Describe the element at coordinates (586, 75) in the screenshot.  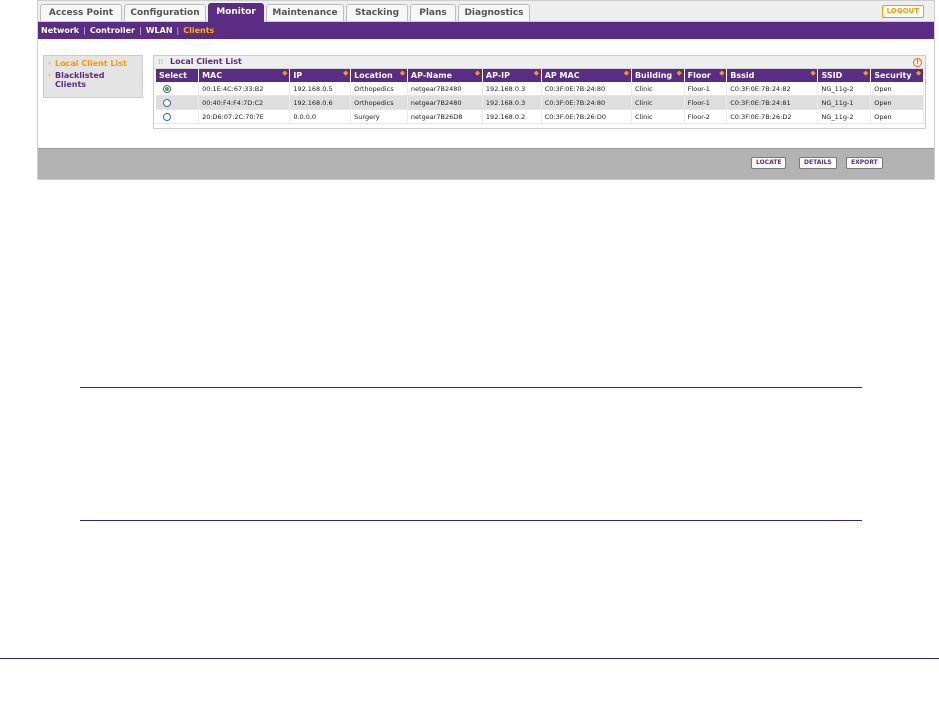
I see `column-header-ap-mac: AP MAC ⬥` at that location.